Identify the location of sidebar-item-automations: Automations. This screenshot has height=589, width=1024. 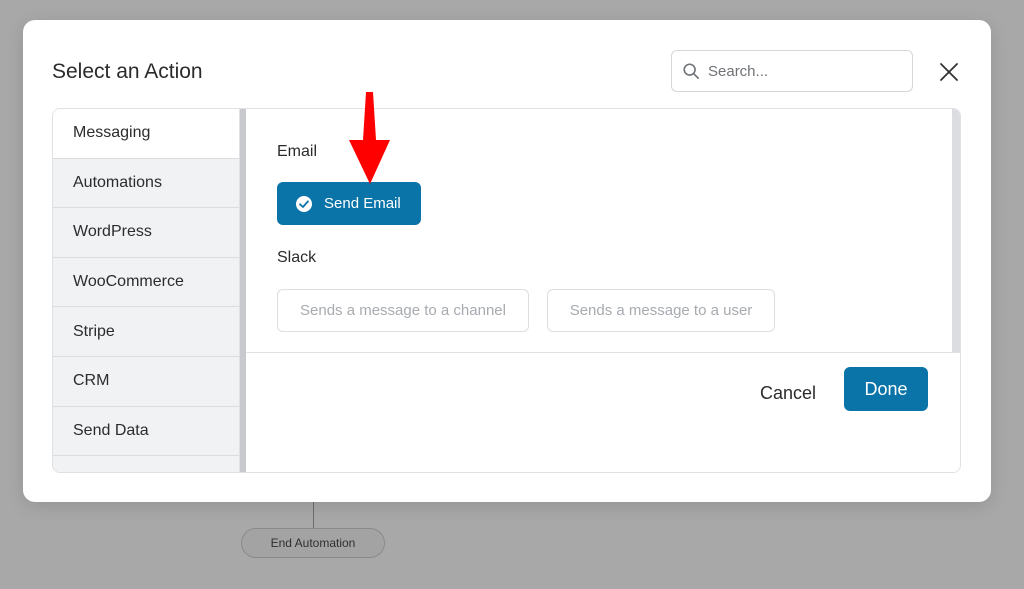
(146, 184).